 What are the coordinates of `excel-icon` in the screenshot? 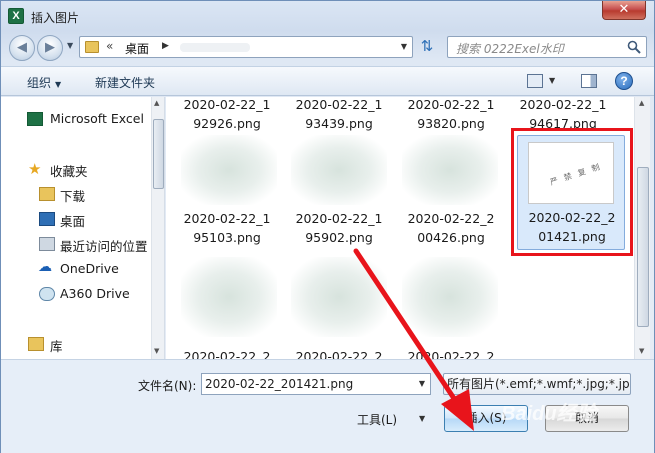 It's located at (35, 119).